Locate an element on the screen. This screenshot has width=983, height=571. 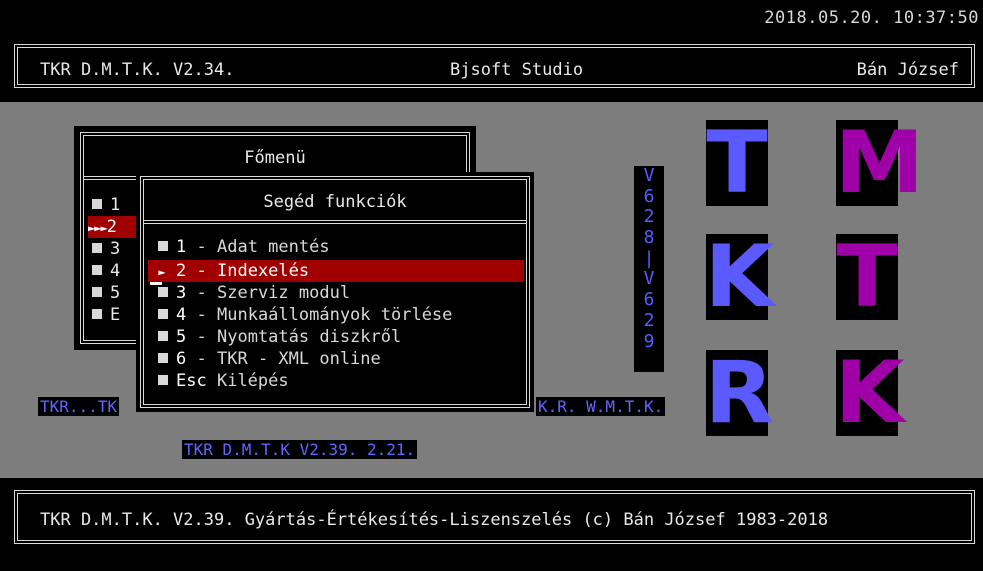
sub-menu-divider is located at coordinates (335, 222).